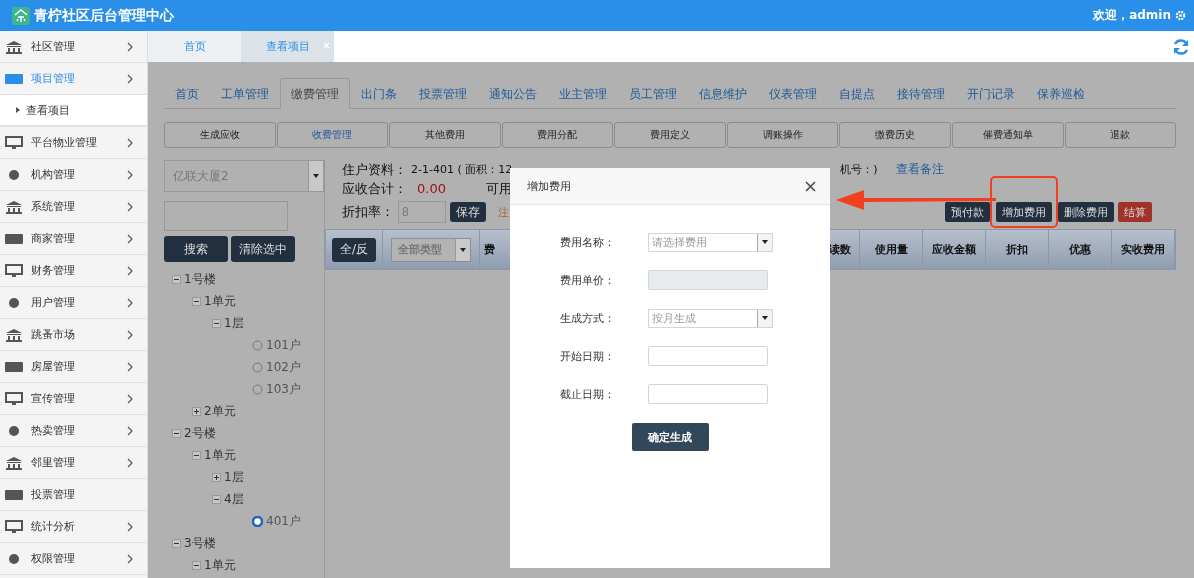 The width and height of the screenshot is (1194, 578). I want to click on total-label: 应收合计：, so click(374, 188).